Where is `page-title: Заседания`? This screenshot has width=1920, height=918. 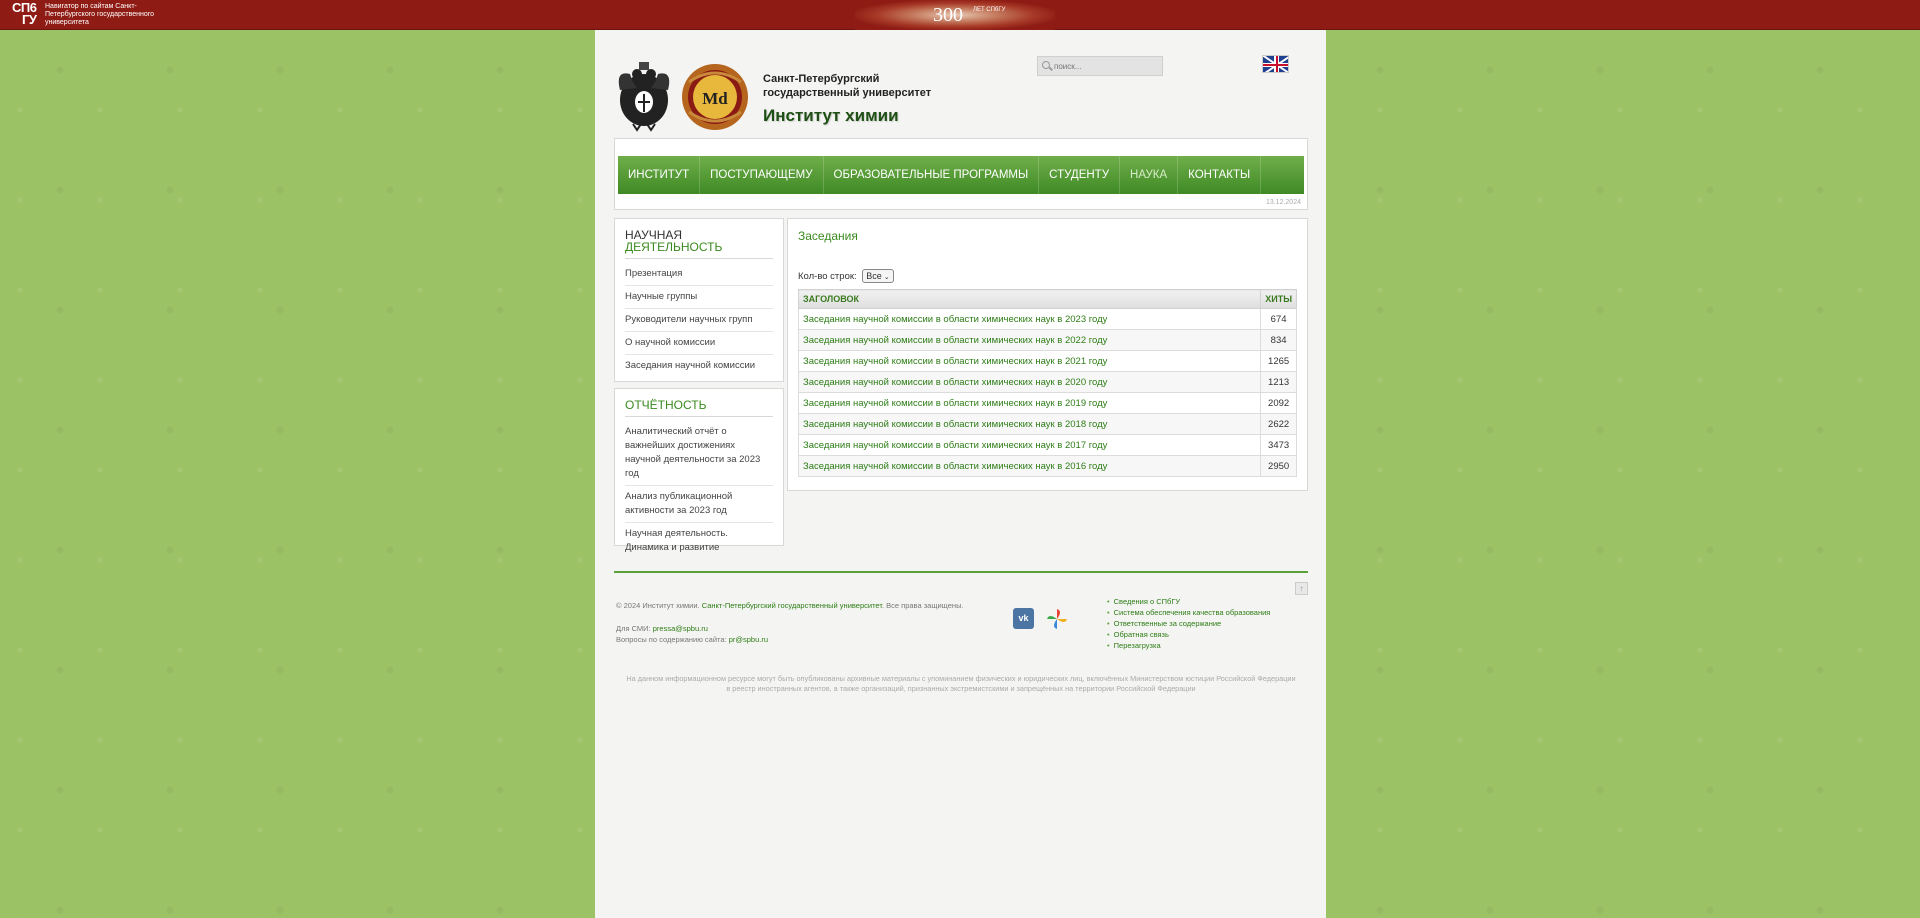 page-title: Заседания is located at coordinates (828, 236).